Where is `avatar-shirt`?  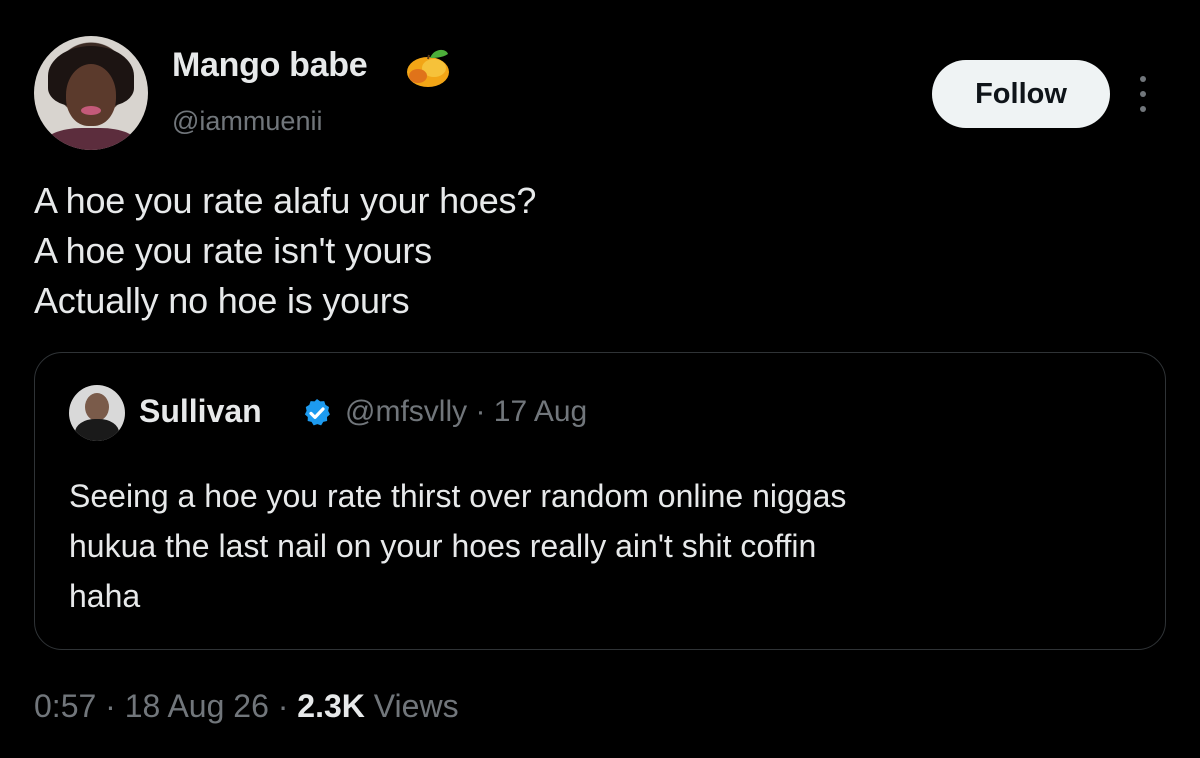 avatar-shirt is located at coordinates (91, 139).